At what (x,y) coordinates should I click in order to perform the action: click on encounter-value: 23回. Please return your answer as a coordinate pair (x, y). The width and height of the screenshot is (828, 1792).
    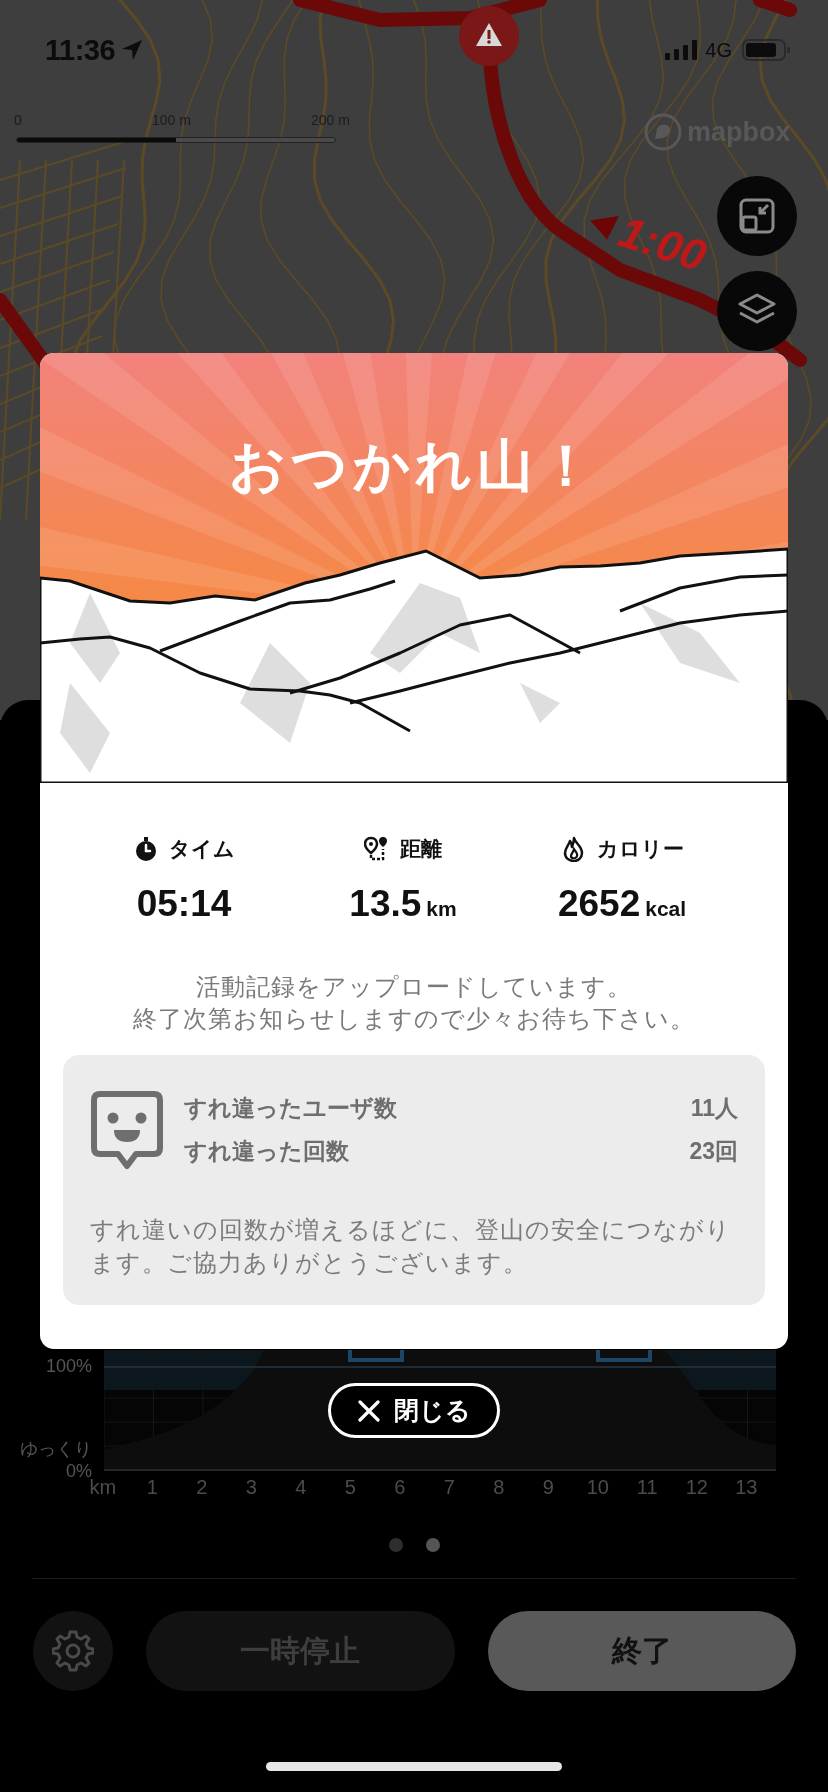
    Looking at the image, I should click on (713, 1151).